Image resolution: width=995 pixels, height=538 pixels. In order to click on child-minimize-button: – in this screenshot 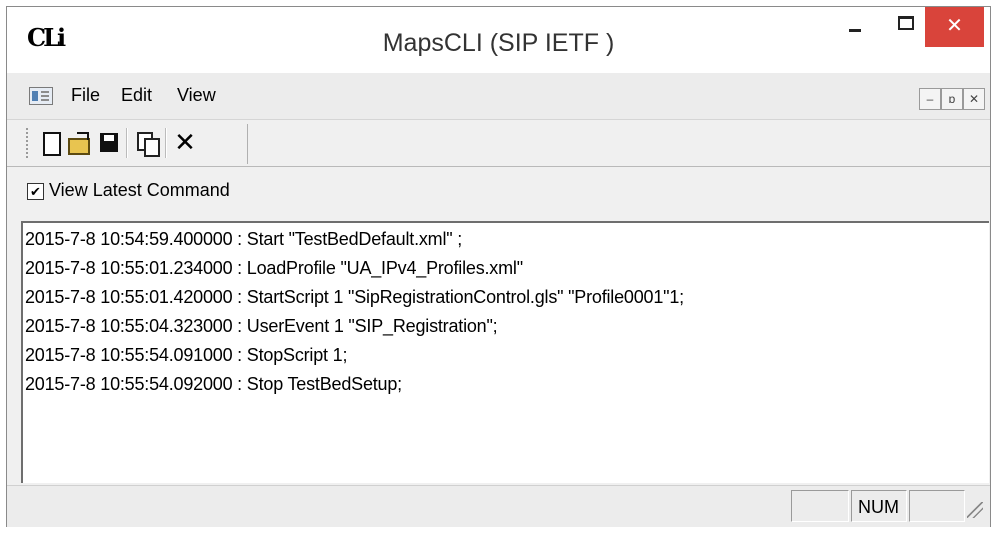, I will do `click(930, 99)`.